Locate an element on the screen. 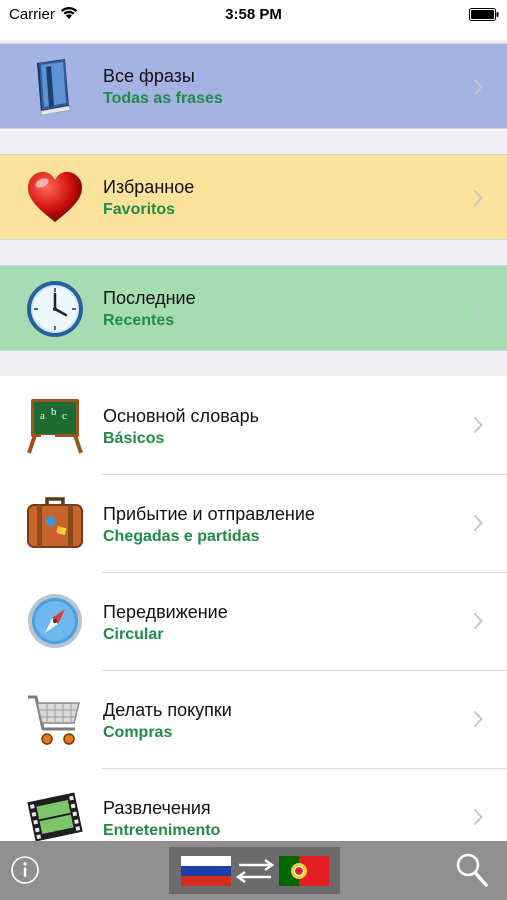 The width and height of the screenshot is (507, 900). category-row-basics: a b c Основной словарь Básicos is located at coordinates (253, 425).